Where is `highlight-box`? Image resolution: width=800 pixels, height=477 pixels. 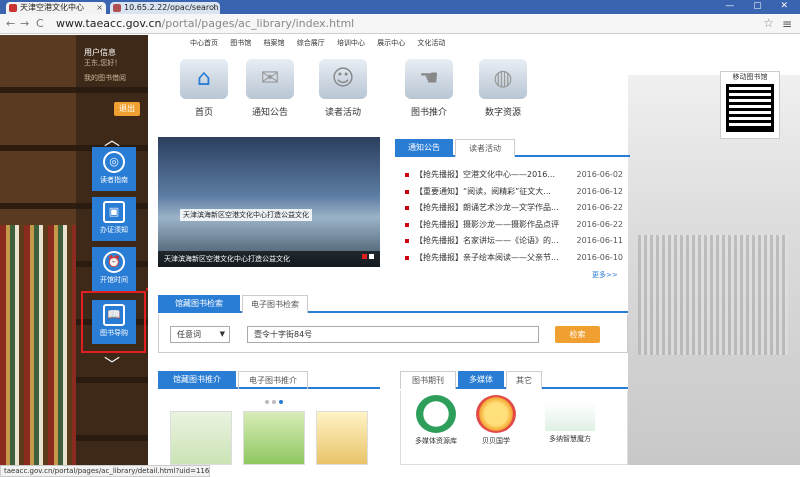 highlight-box is located at coordinates (113, 322).